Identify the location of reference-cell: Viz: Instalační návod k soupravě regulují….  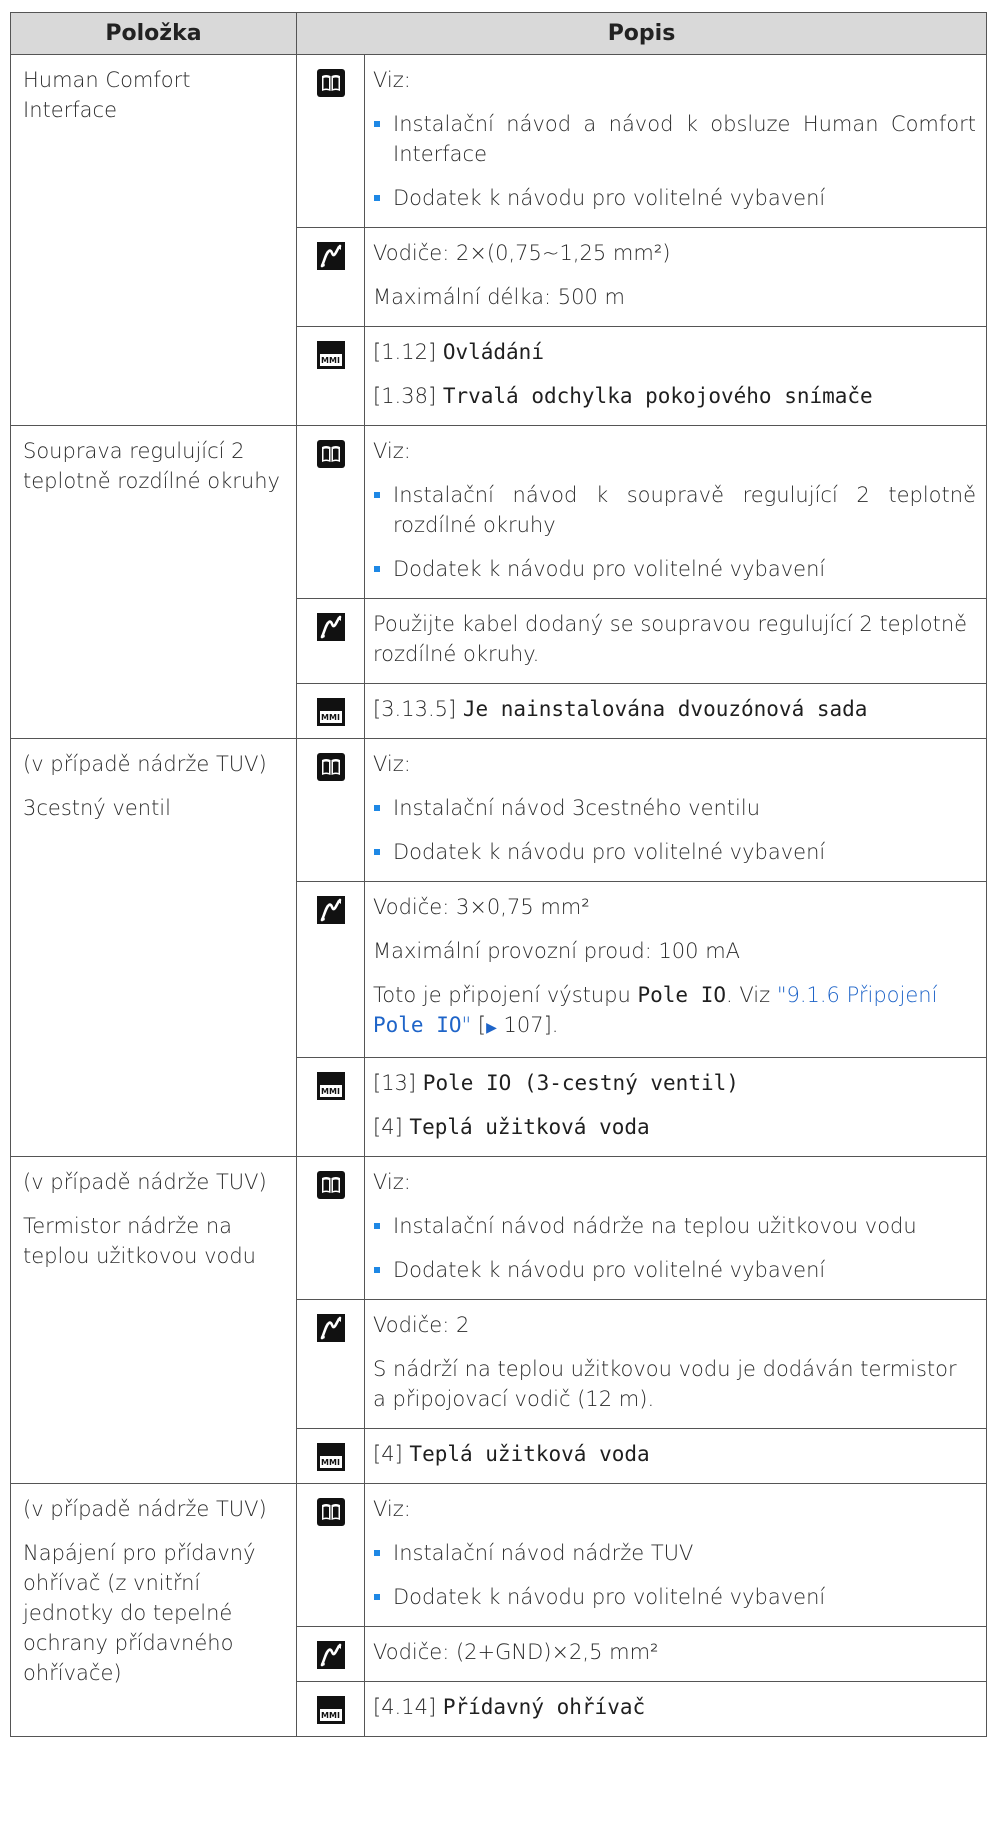
(675, 512).